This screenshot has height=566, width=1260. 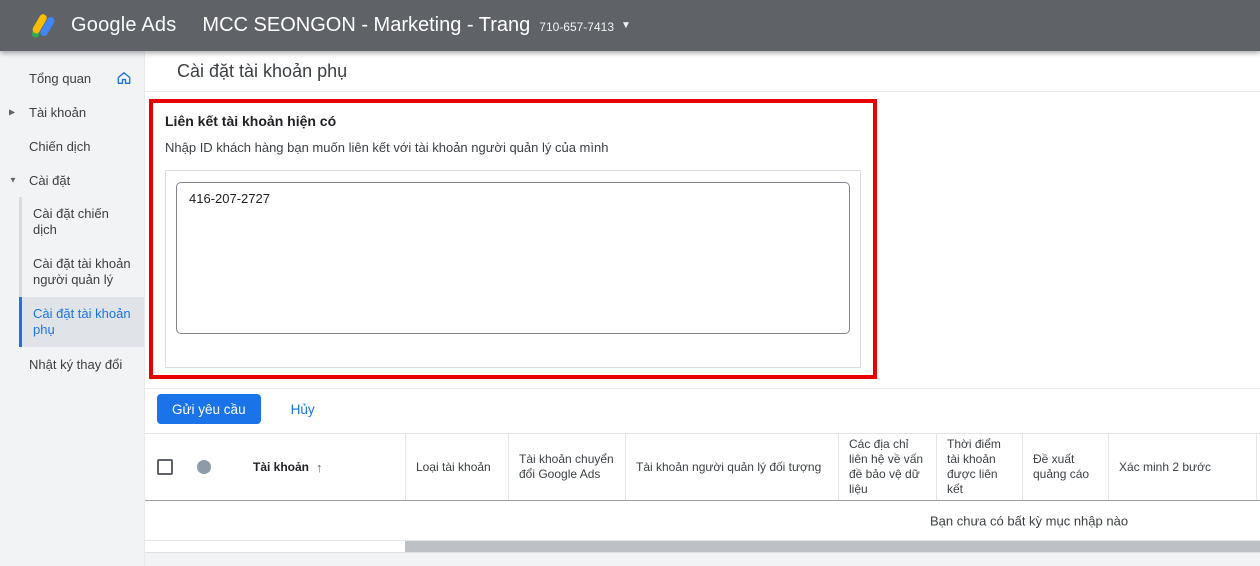 What do you see at coordinates (251, 121) in the screenshot?
I see `link-account-heading: Liên kết tài khoản hiện có` at bounding box center [251, 121].